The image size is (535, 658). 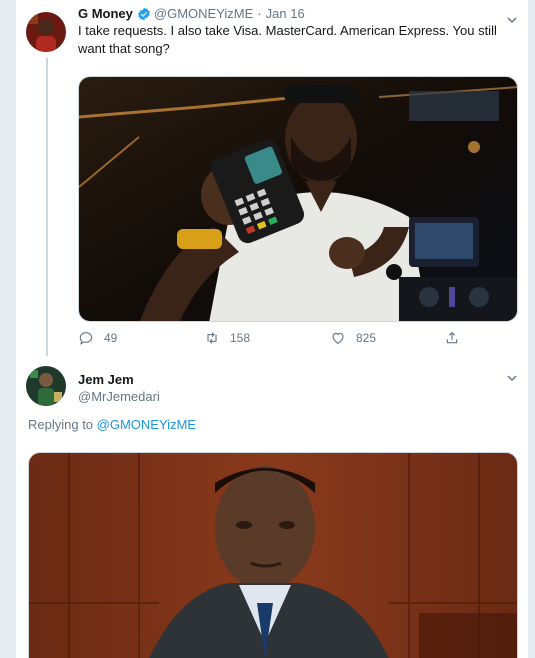 What do you see at coordinates (47, 207) in the screenshot?
I see `thread-connector` at bounding box center [47, 207].